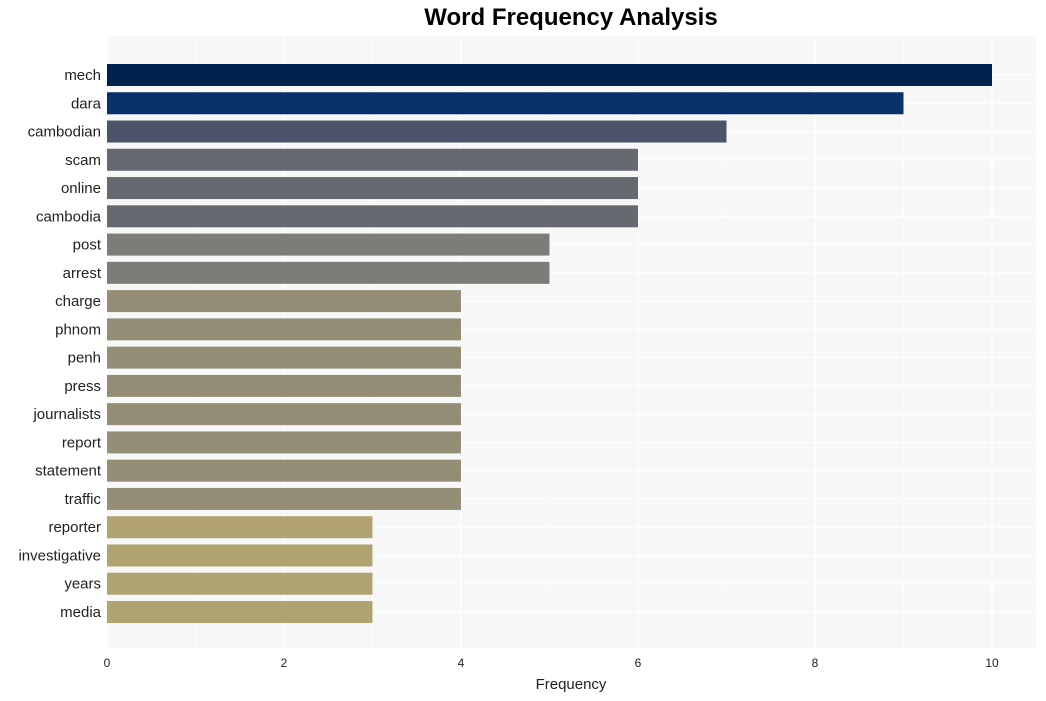  Describe the element at coordinates (284, 470) in the screenshot. I see `bar-statement` at that location.